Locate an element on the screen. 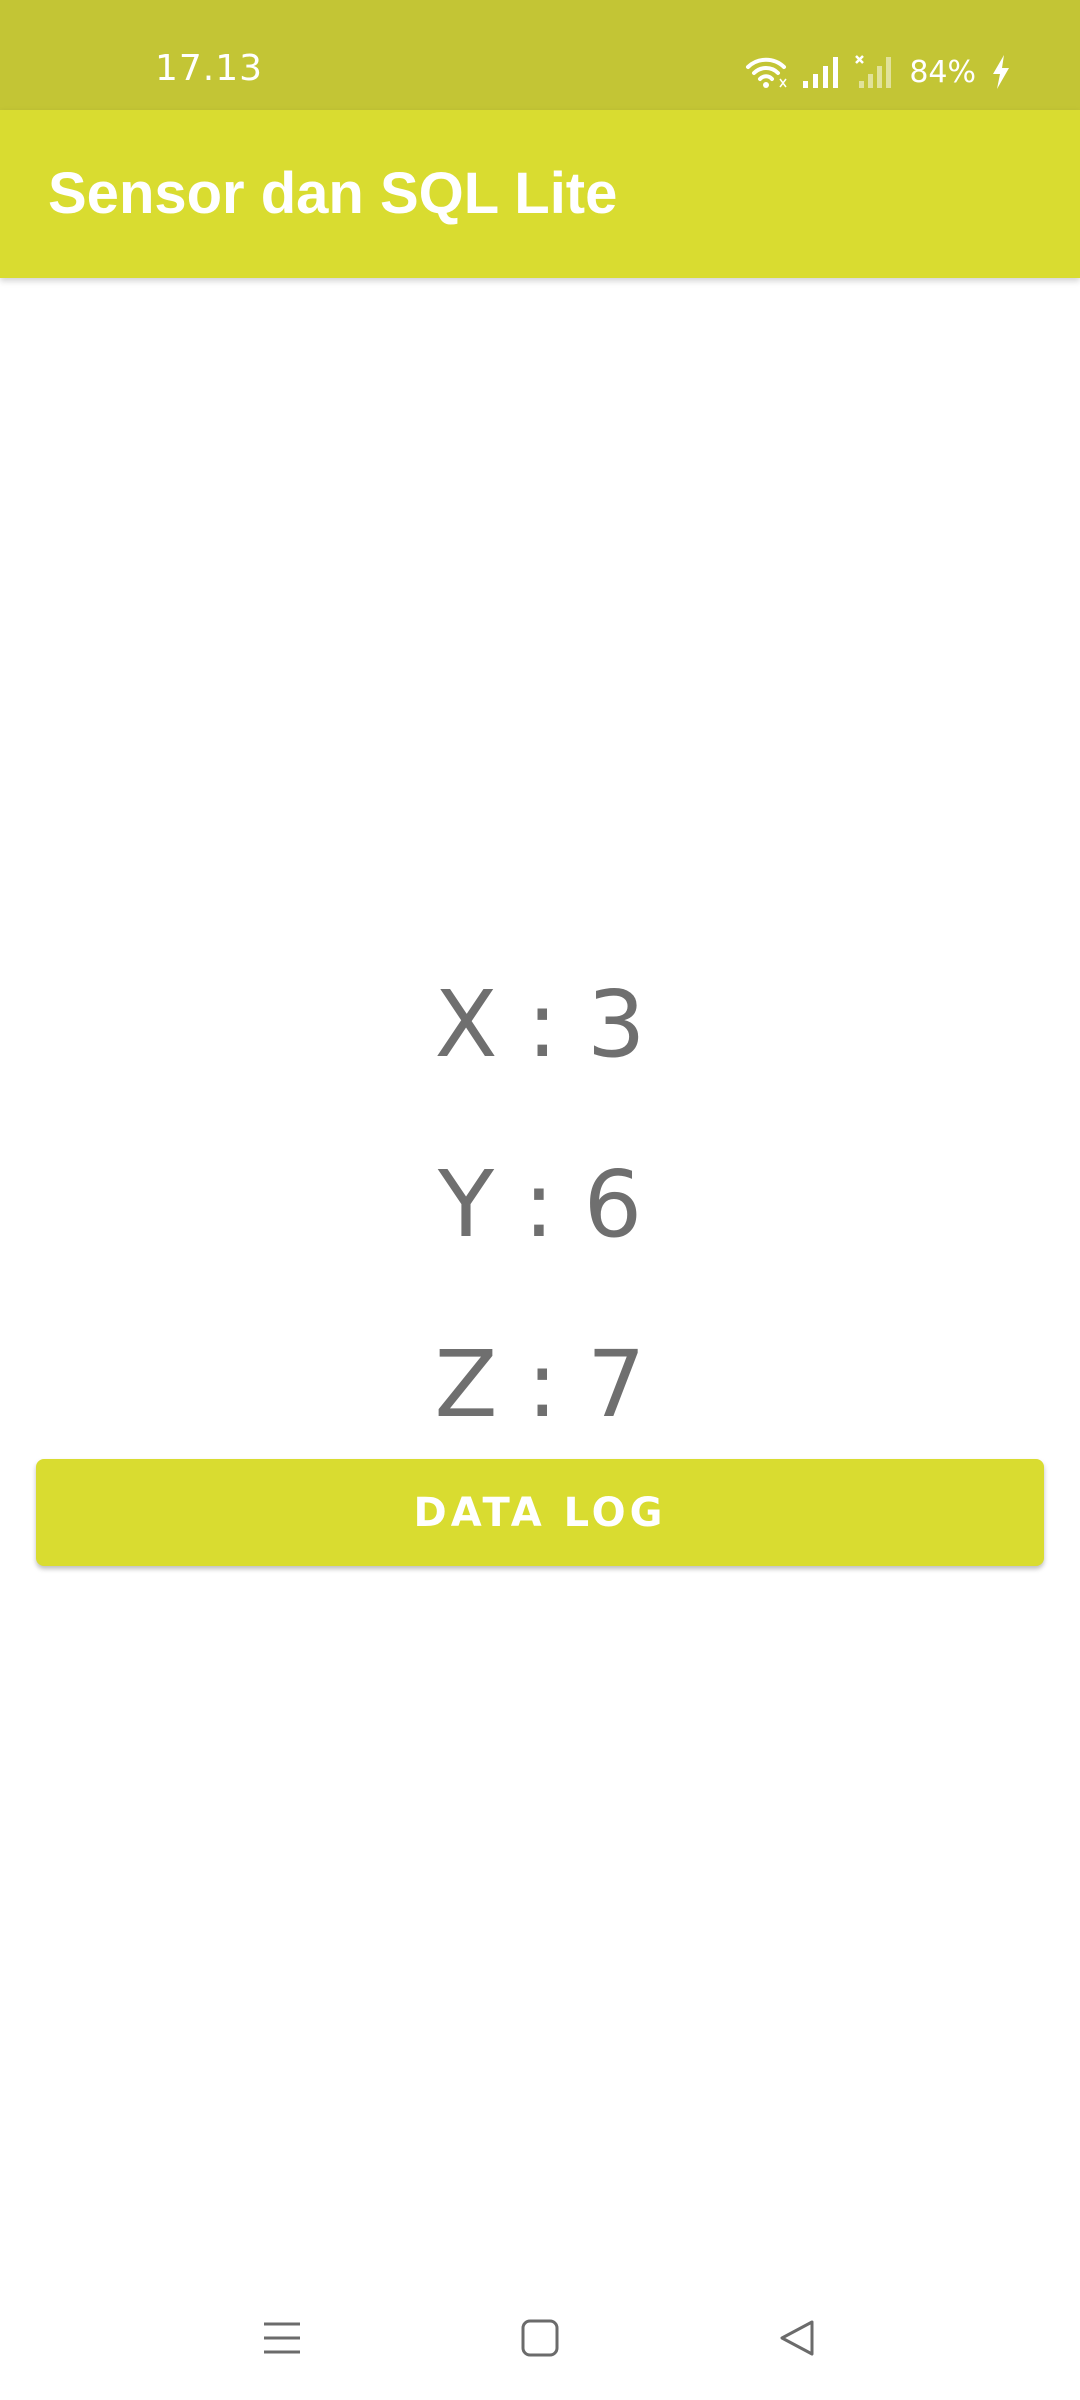 This screenshot has width=1080, height=2400. no-signal-icon is located at coordinates (875, 72).